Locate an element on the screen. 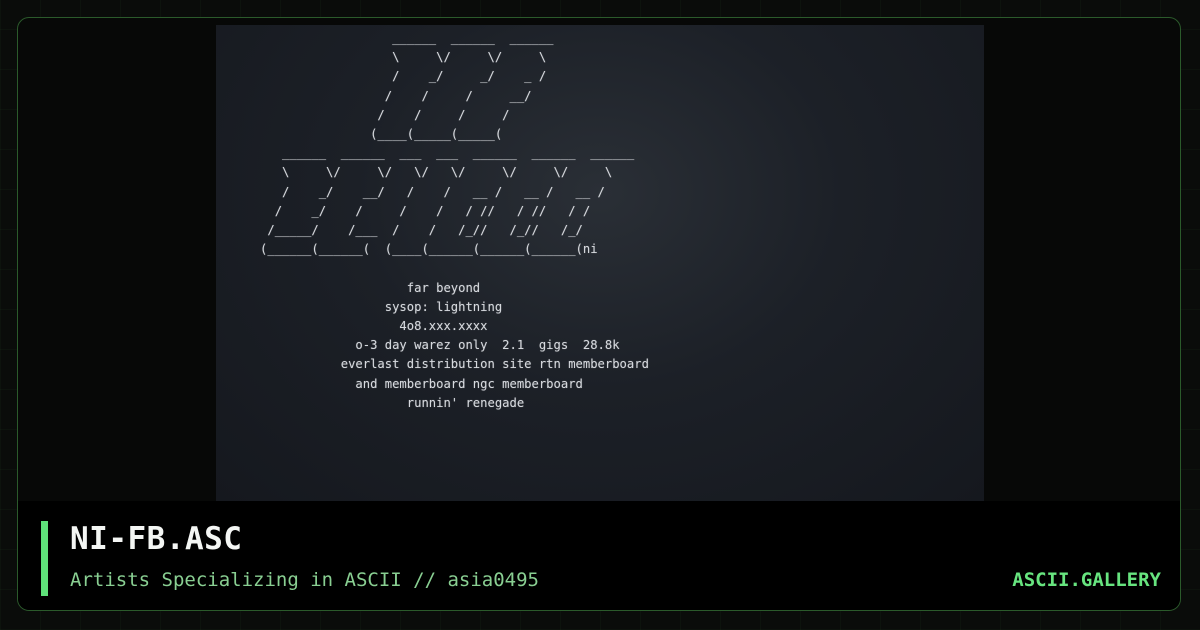 This screenshot has height=630, width=1200. site-brand: ASCII.GALLERY is located at coordinates (1086, 580).